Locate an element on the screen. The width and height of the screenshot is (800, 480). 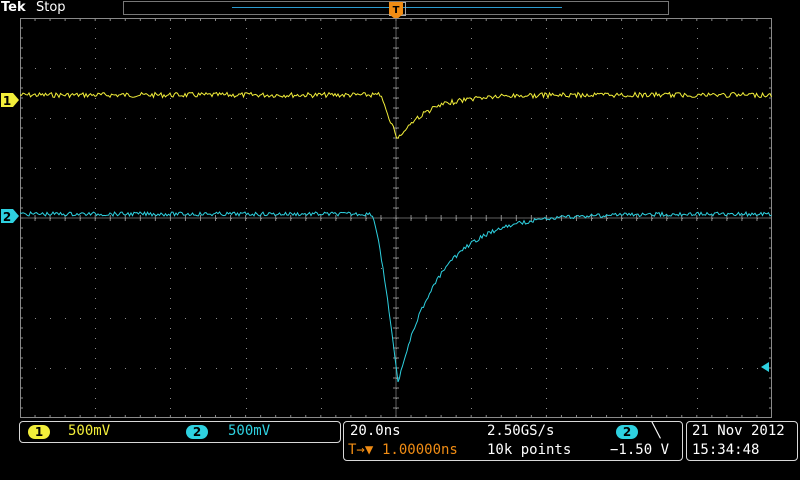
channel-2-ground-marker: 2 is located at coordinates (10, 216).